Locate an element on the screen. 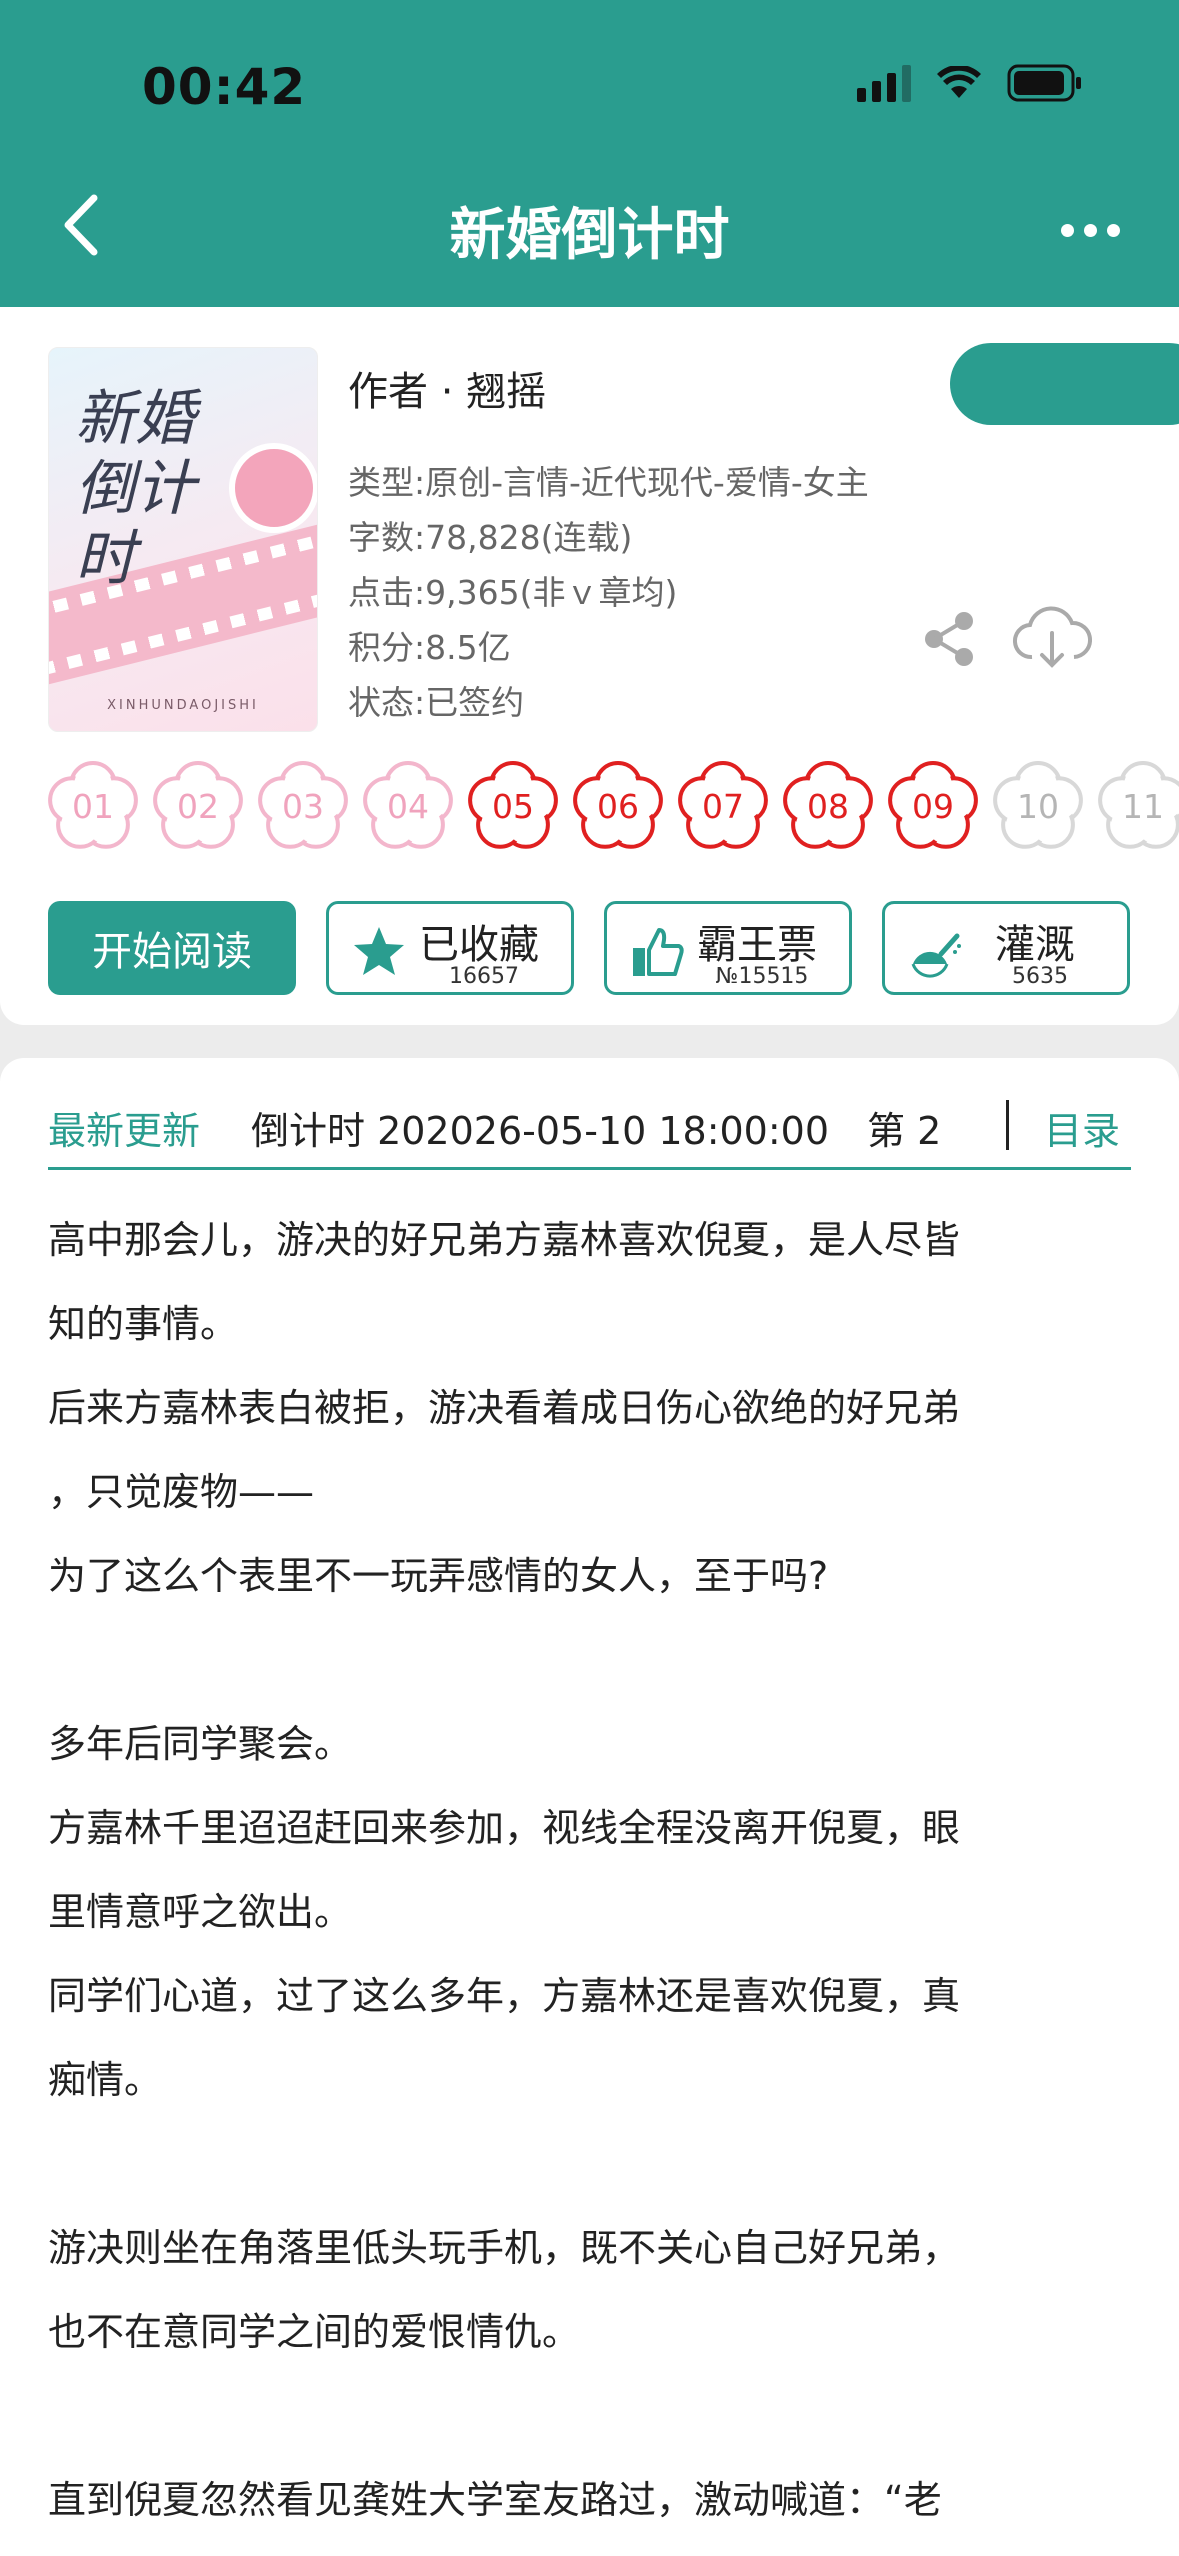 This screenshot has width=1179, height=2556. ticket-button: 霸王票 №15515 is located at coordinates (728, 948).